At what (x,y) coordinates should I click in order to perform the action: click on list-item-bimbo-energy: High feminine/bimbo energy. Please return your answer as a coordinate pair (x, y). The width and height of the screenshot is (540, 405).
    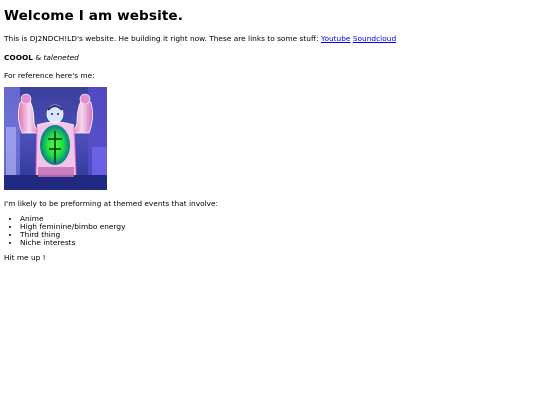
    Looking at the image, I should click on (280, 227).